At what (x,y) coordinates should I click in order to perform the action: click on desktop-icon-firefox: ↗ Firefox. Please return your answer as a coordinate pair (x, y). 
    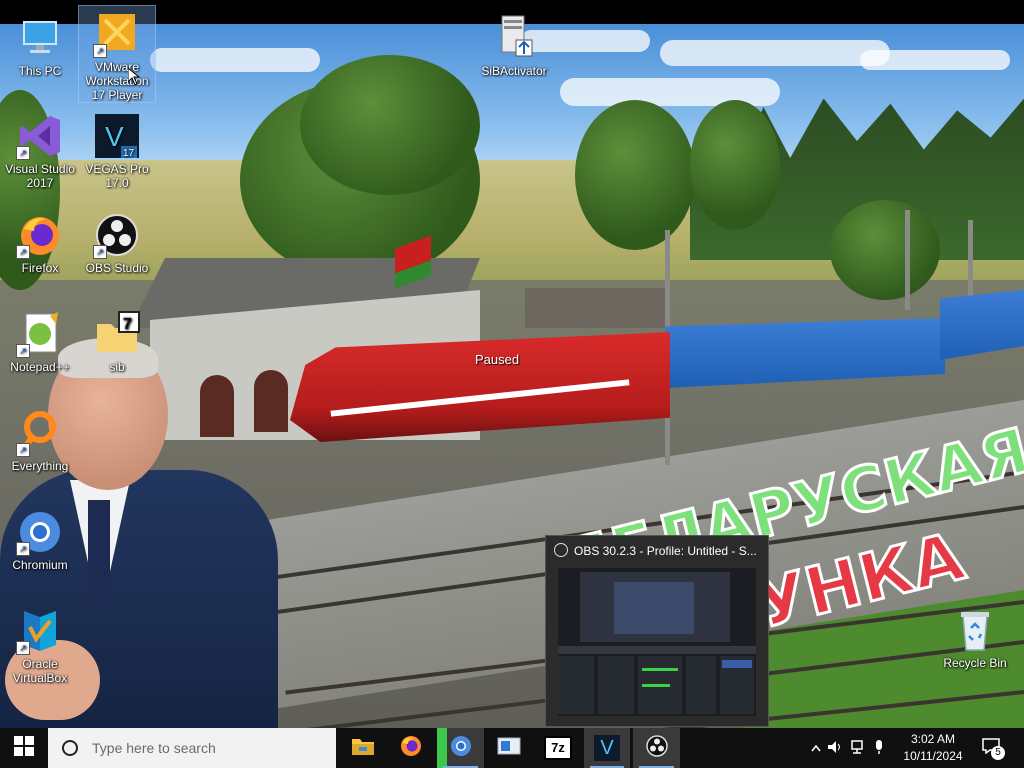
    Looking at the image, I should click on (40, 241).